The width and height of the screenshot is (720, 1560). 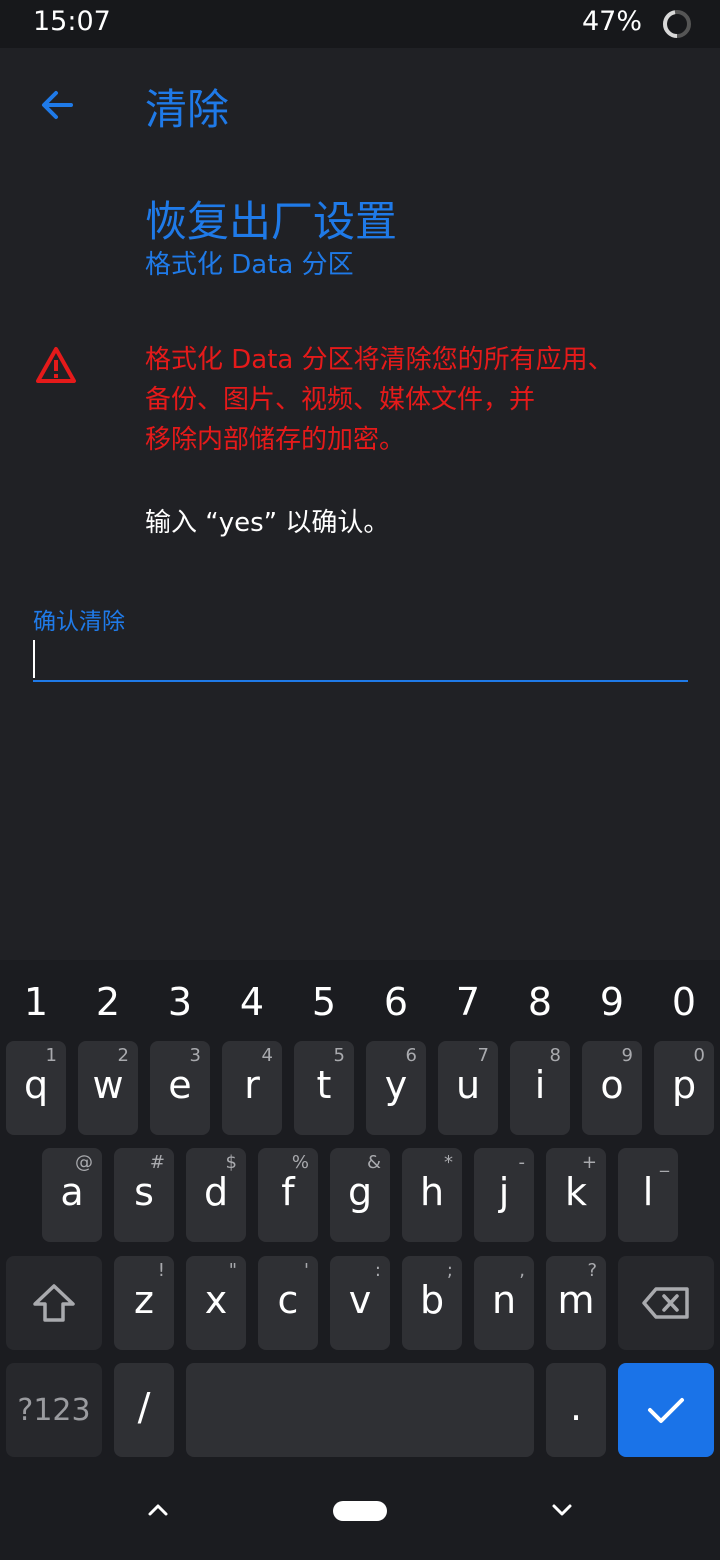 I want to click on key-b: ; b, so click(x=432, y=1303).